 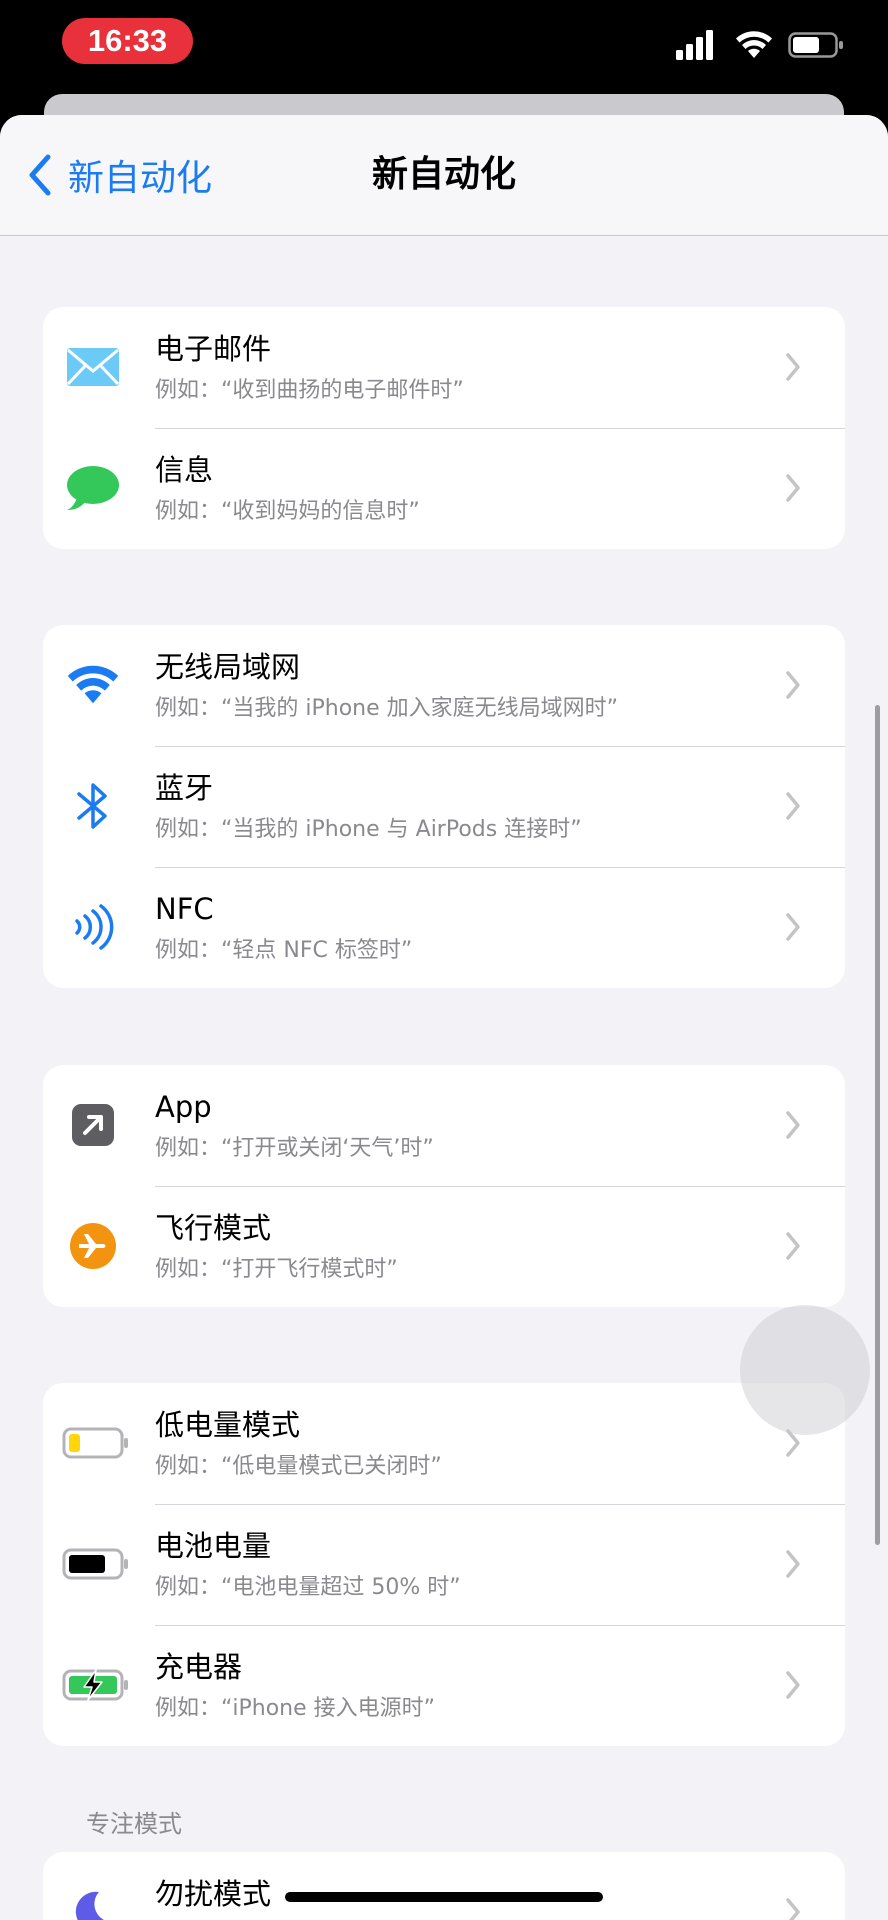 What do you see at coordinates (309, 390) in the screenshot?
I see `row-subtitle: 例如：“收到曲扬的电子邮件时”` at bounding box center [309, 390].